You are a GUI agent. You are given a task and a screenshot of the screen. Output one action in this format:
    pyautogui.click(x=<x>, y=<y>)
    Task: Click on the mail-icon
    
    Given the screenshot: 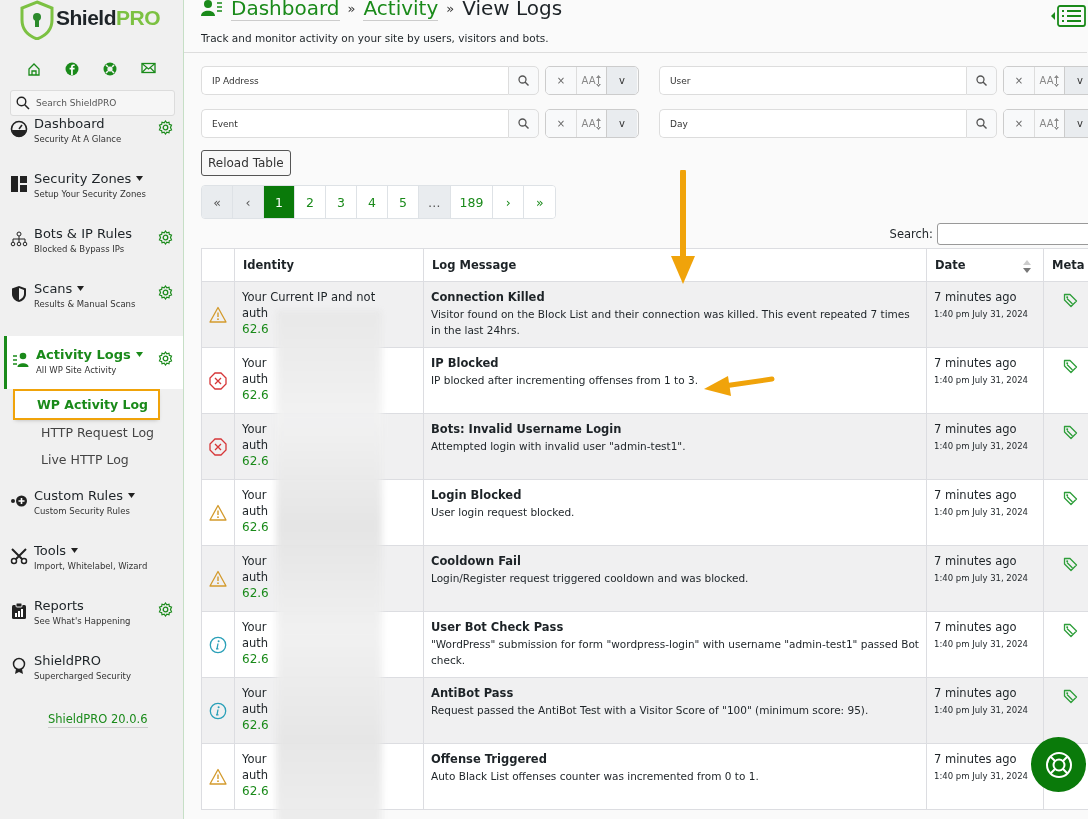 What is the action you would take?
    pyautogui.click(x=148, y=68)
    